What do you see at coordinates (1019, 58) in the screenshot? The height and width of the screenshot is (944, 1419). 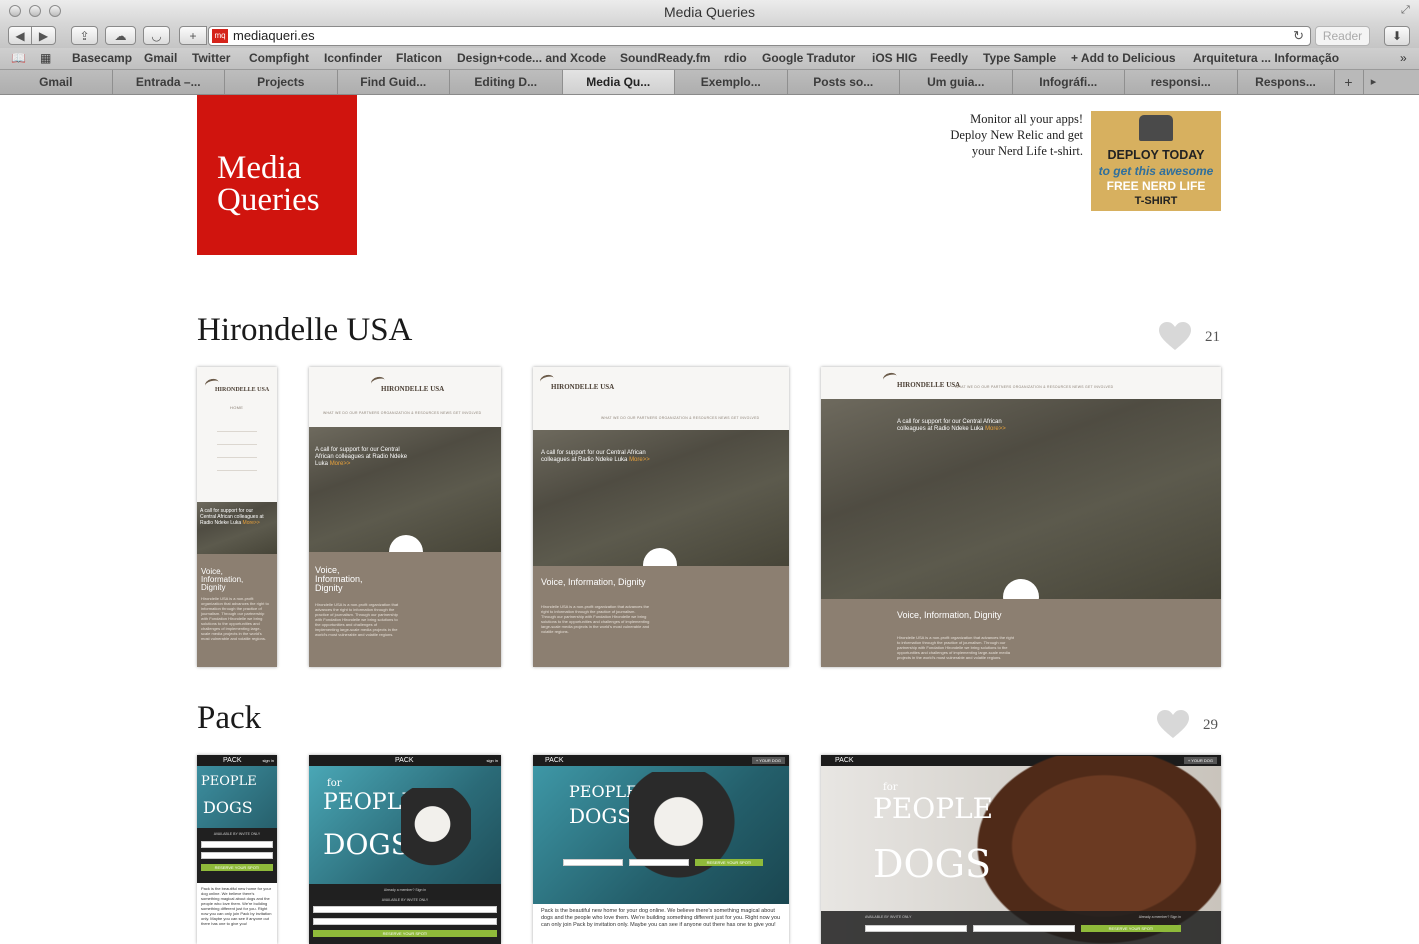 I see `bookmark-item: Type Sample` at bounding box center [1019, 58].